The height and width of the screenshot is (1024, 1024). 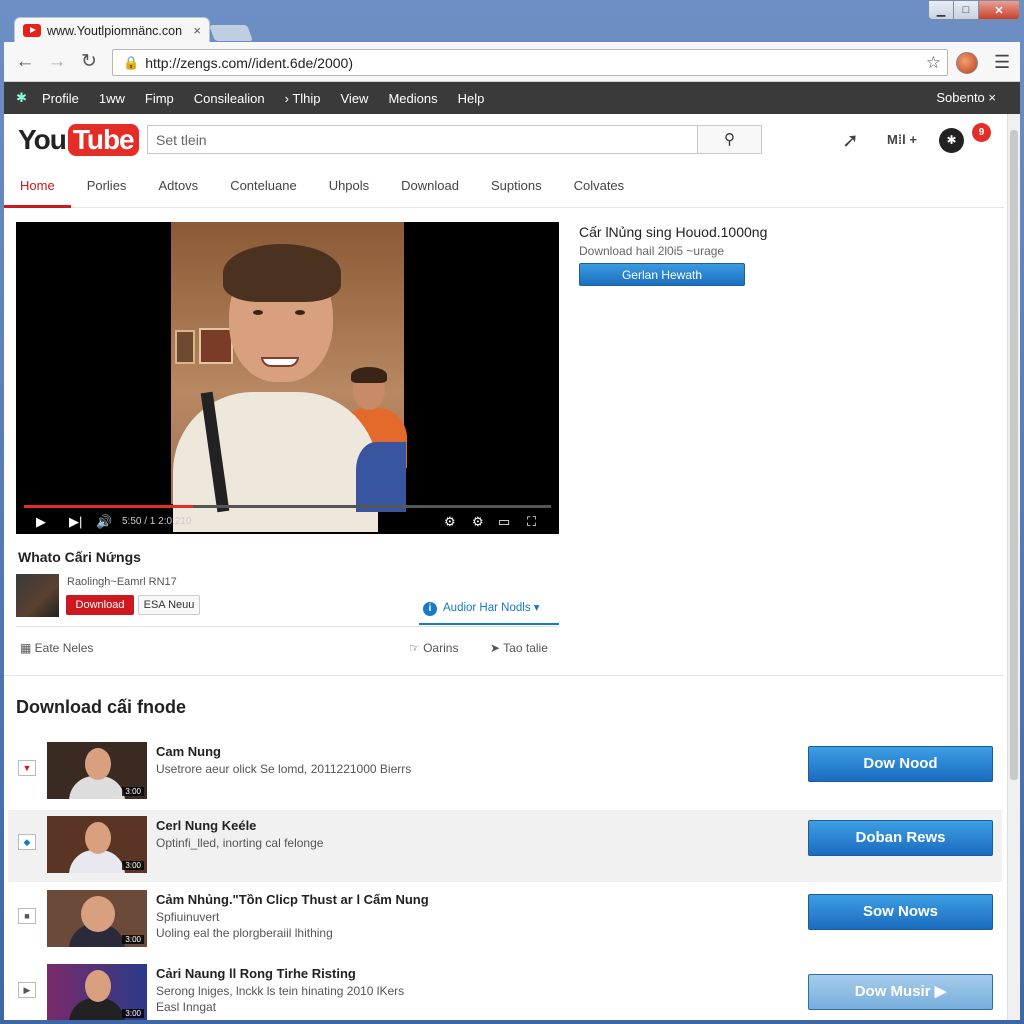 I want to click on channel-thumbnail, so click(x=37, y=595).